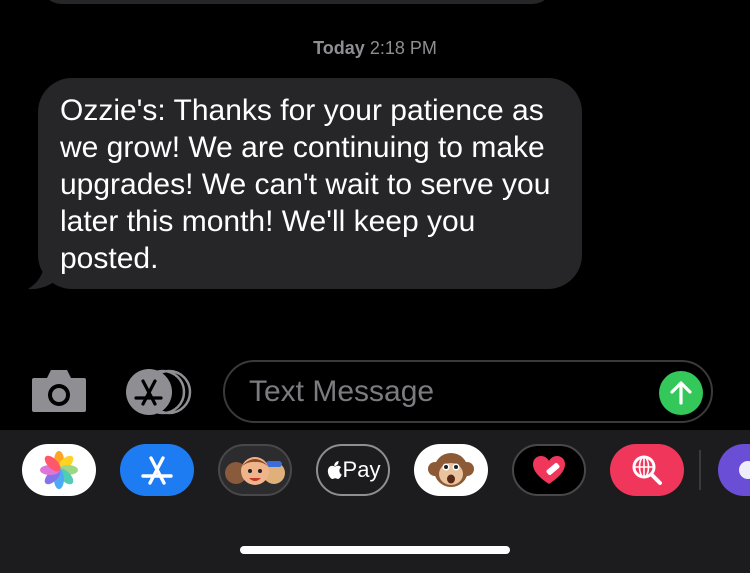  I want to click on timestamp: Today 2:18 PM, so click(375, 48).